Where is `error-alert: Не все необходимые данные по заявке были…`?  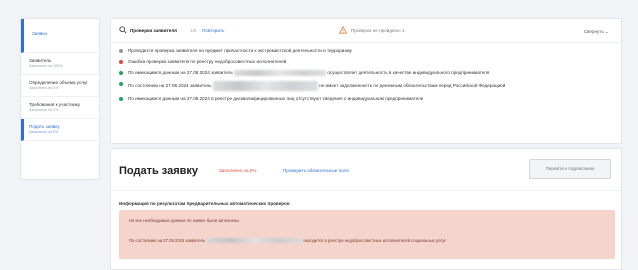 error-alert: Не все необходимые данные по заявке были… is located at coordinates (367, 234).